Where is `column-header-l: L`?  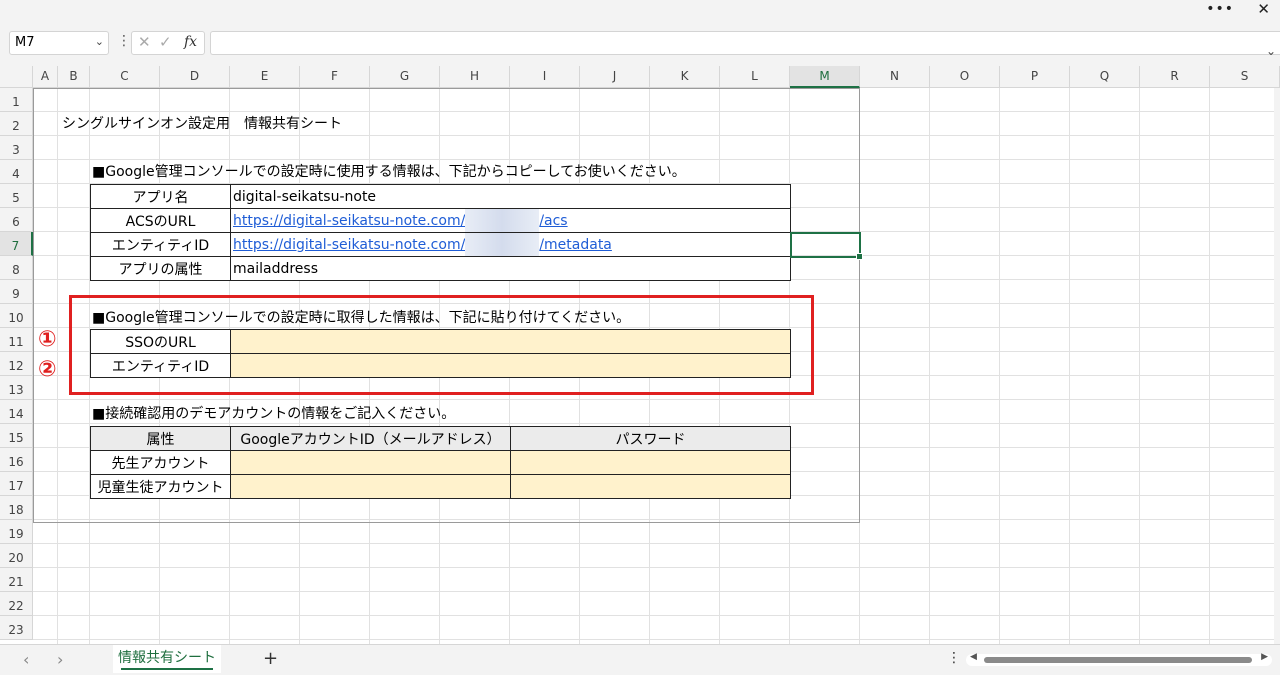 column-header-l: L is located at coordinates (755, 77).